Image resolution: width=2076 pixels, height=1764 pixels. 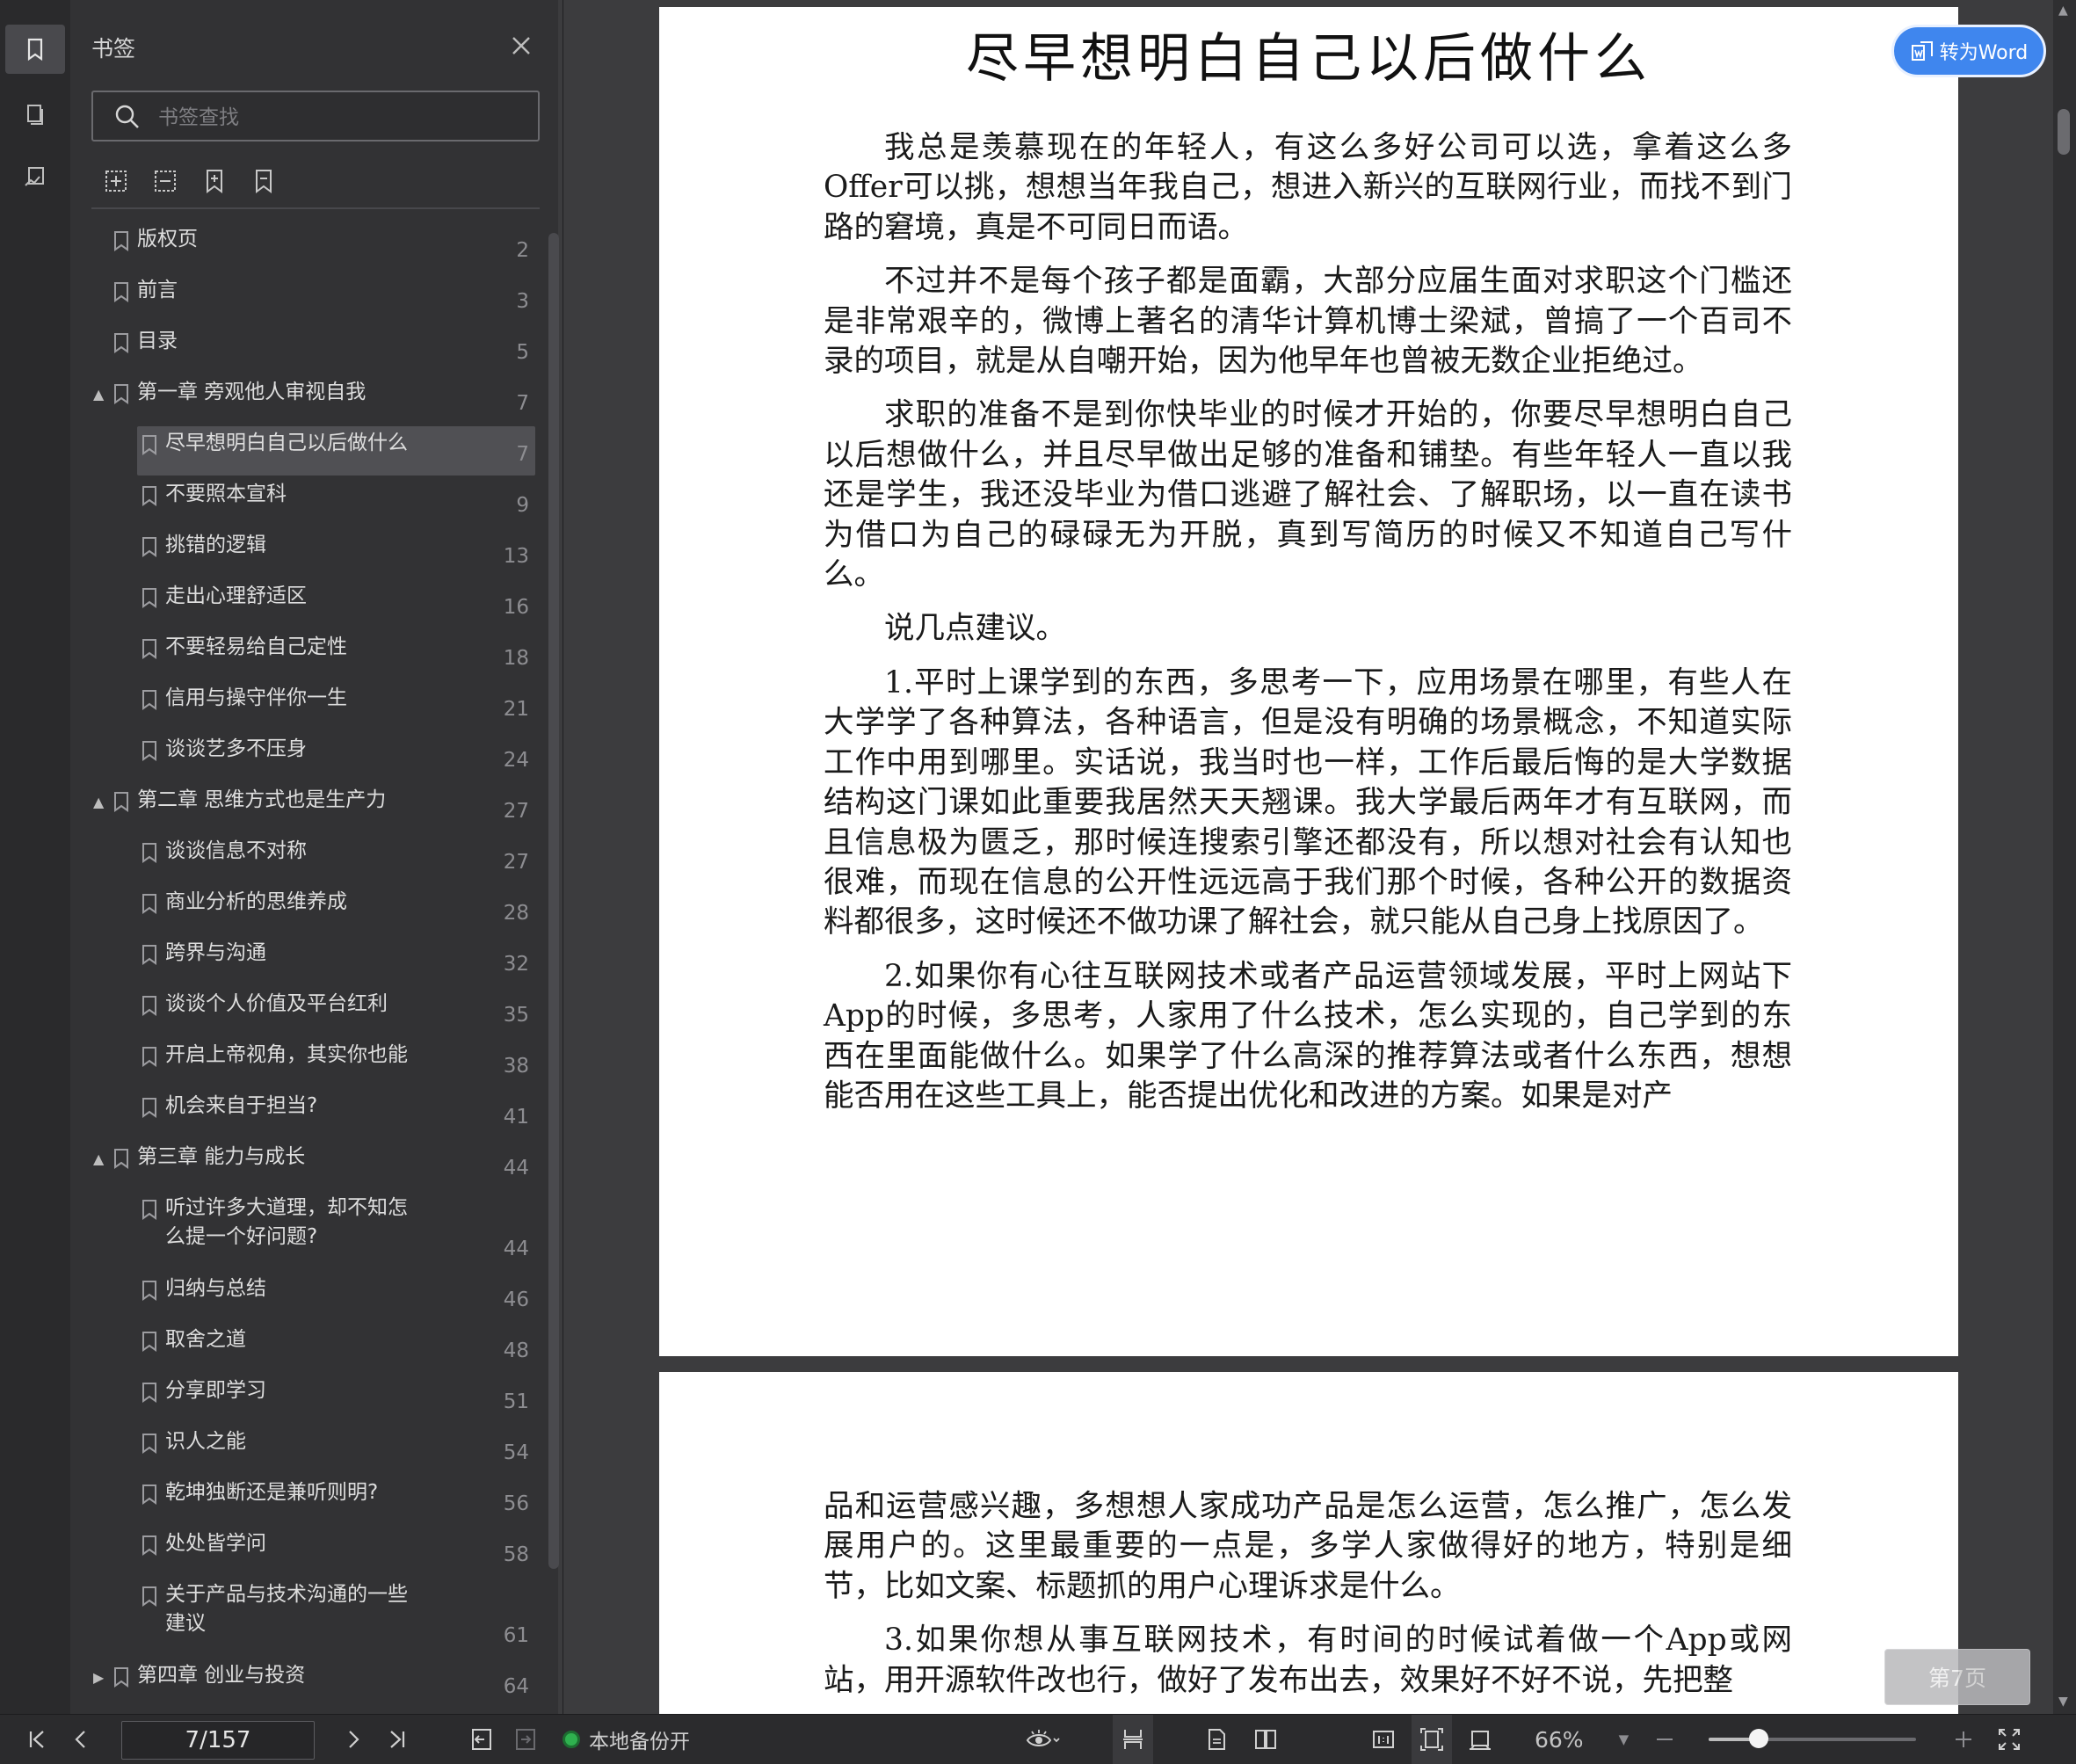 What do you see at coordinates (1042, 1739) in the screenshot?
I see `eye-mode-icon` at bounding box center [1042, 1739].